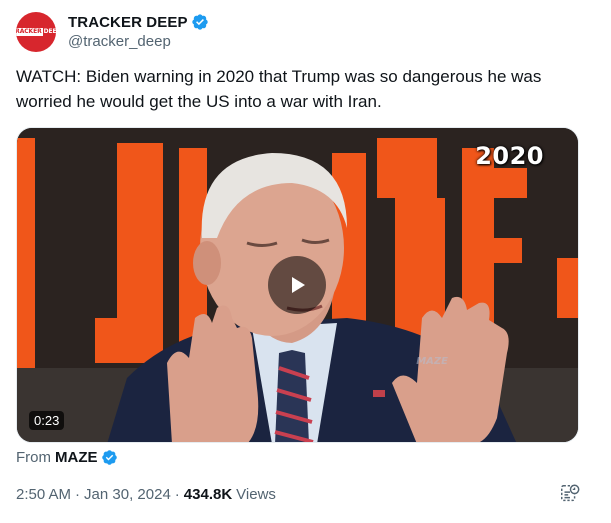 The image size is (611, 523). What do you see at coordinates (33, 457) in the screenshot?
I see `source-from-label: From` at bounding box center [33, 457].